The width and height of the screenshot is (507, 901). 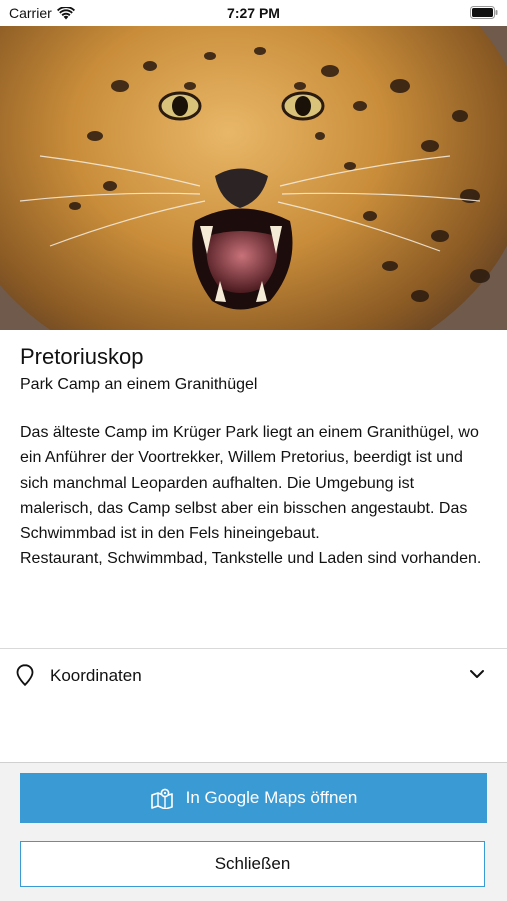 I want to click on status-bar: Carrier 7:27 PM, so click(x=253, y=13).